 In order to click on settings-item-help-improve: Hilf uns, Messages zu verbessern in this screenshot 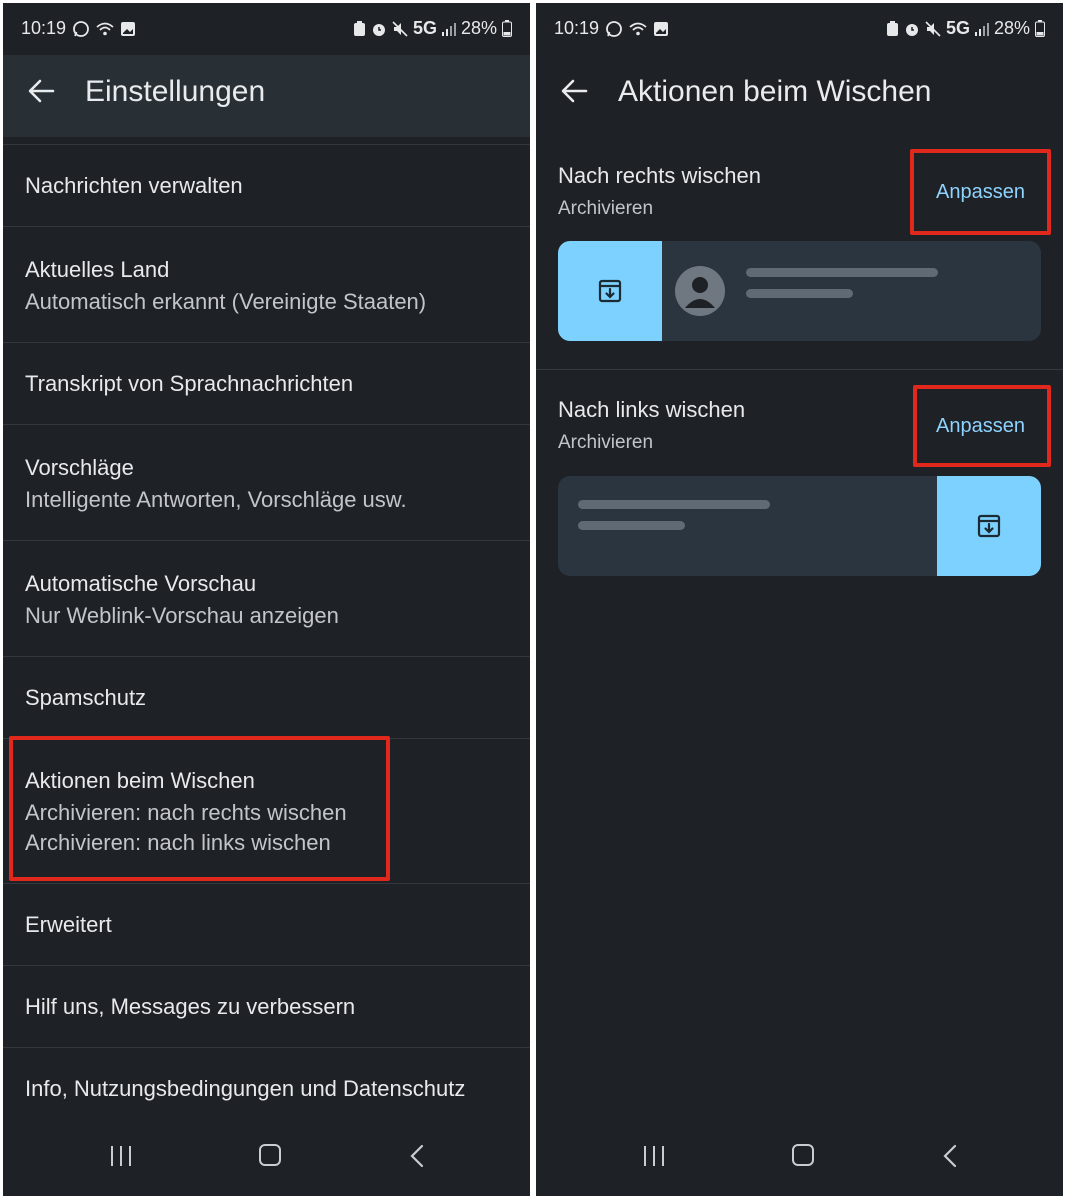, I will do `click(266, 1006)`.